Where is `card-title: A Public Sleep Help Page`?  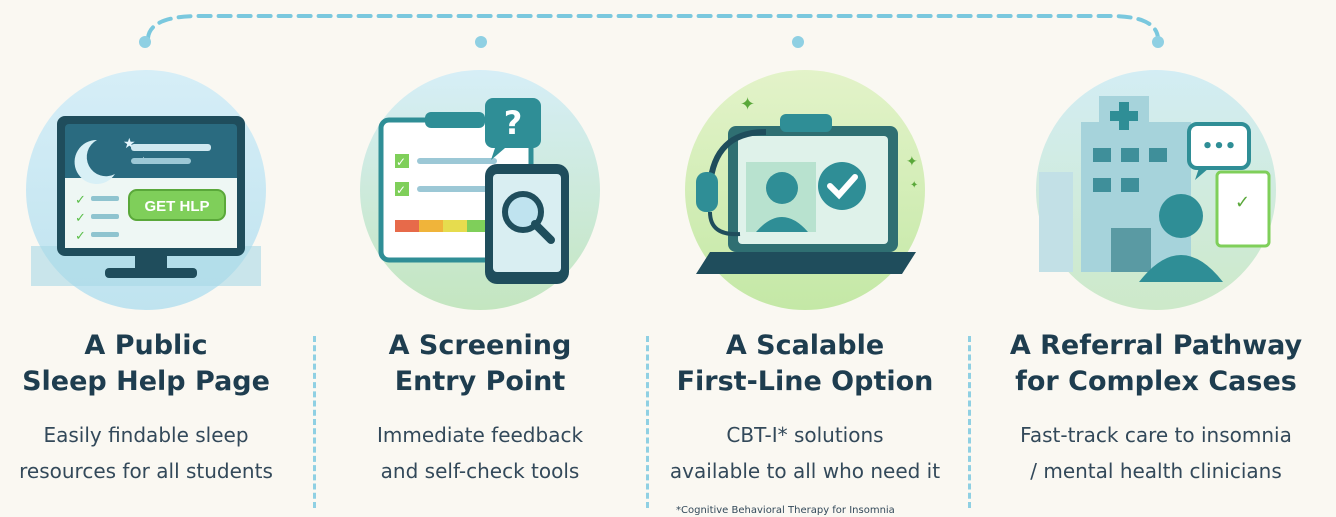
card-title: A Public Sleep Help Page is located at coordinates (146, 363).